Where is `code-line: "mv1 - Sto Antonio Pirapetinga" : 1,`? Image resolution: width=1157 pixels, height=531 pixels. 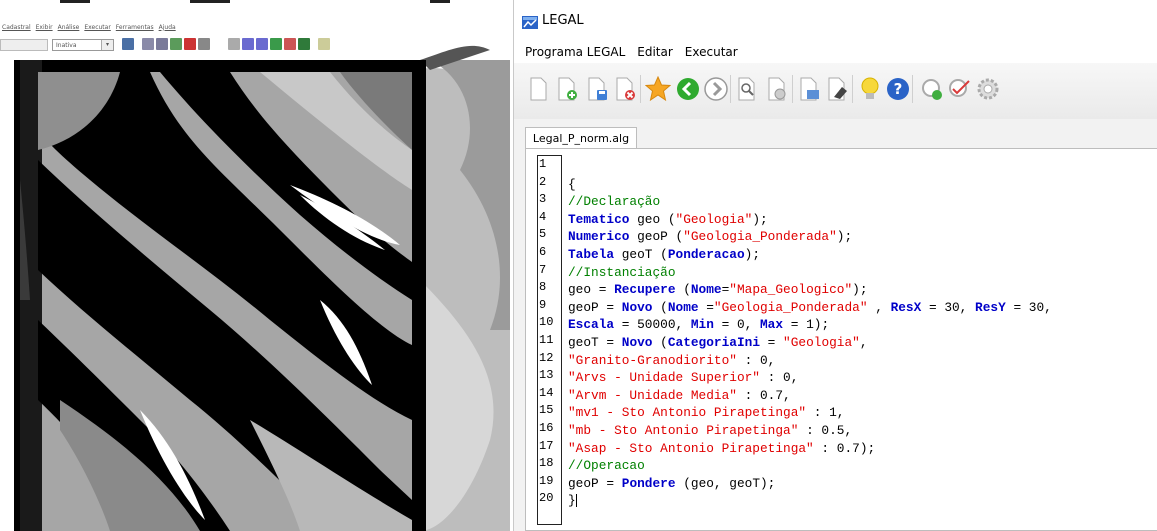 code-line: "mv1 - Sto Antonio Pirapetinga" : 1, is located at coordinates (862, 413).